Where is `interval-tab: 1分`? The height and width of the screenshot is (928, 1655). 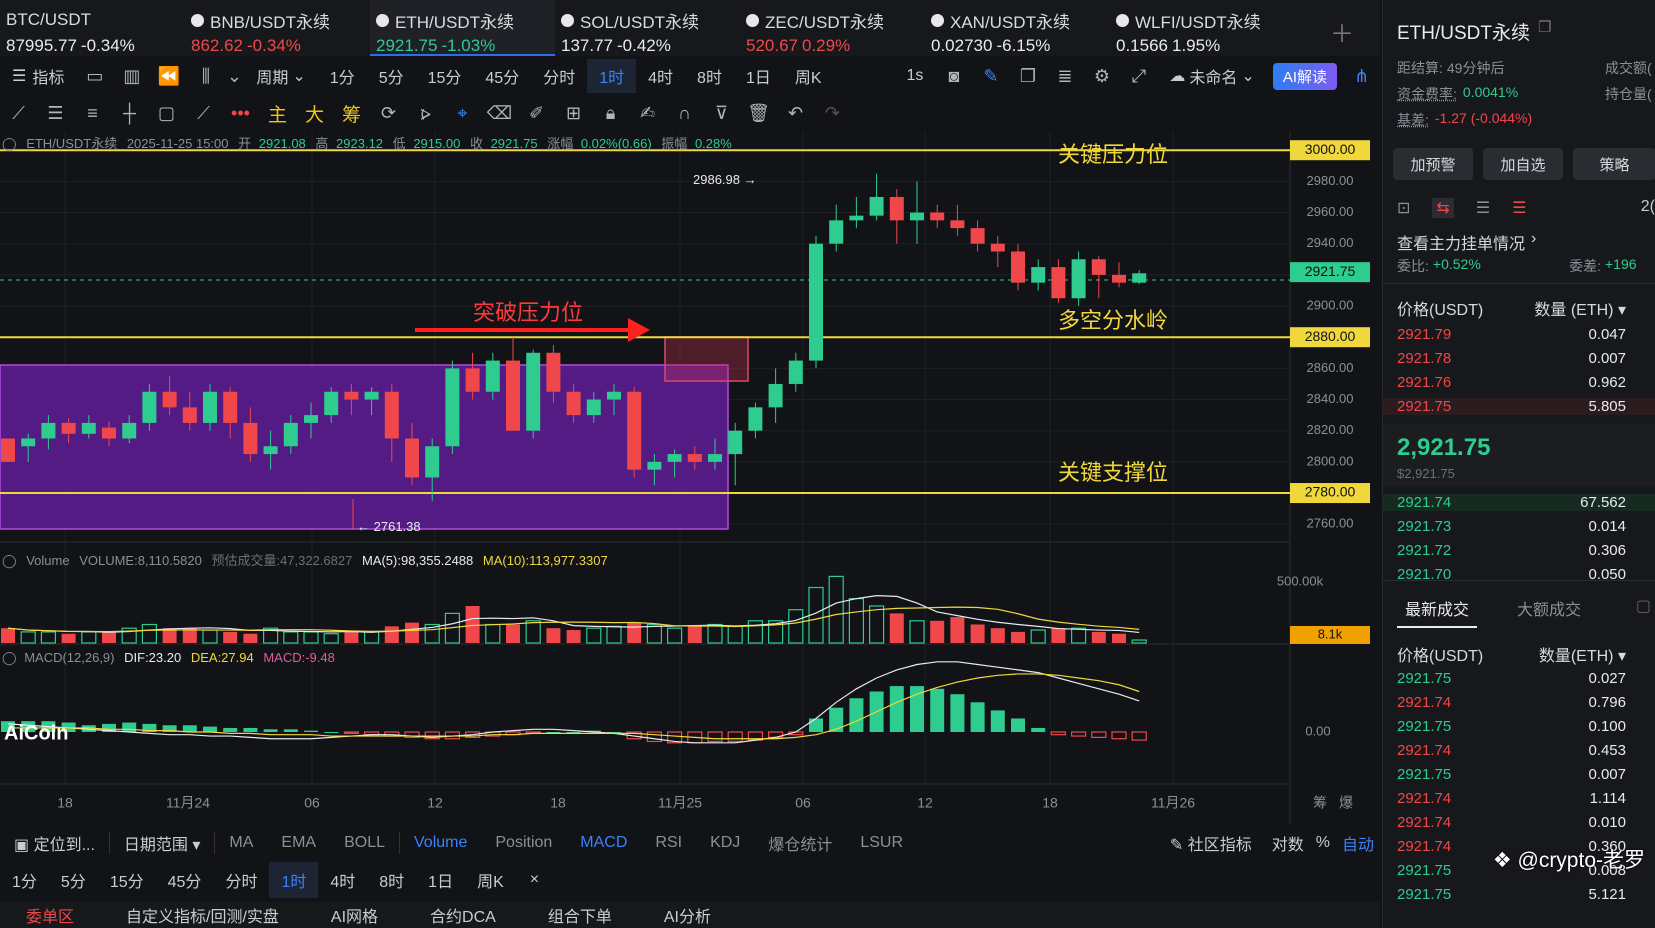 interval-tab: 1分 is located at coordinates (342, 76).